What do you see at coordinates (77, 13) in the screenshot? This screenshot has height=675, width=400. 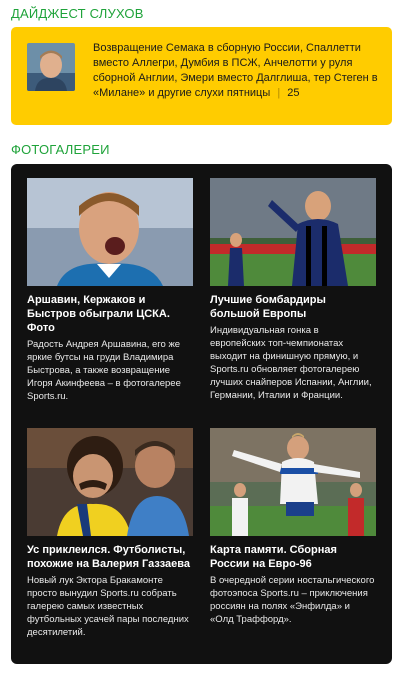 I see `digest-section-title: Дайджест слухов` at bounding box center [77, 13].